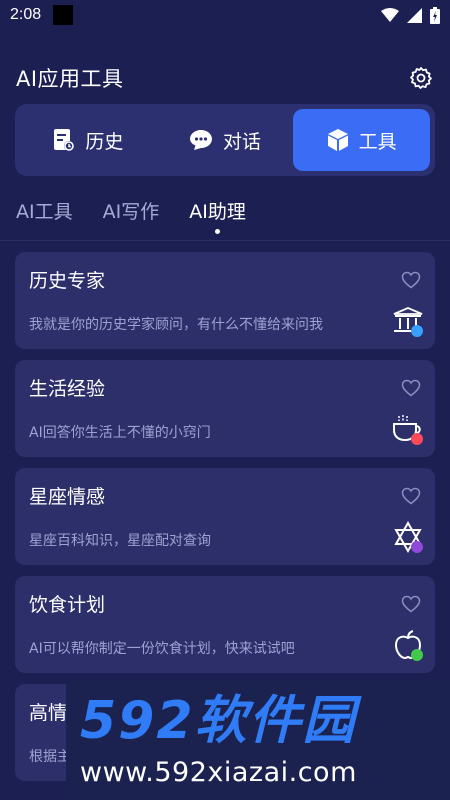  What do you see at coordinates (225, 78) in the screenshot?
I see `app-header: AI应用工具` at bounding box center [225, 78].